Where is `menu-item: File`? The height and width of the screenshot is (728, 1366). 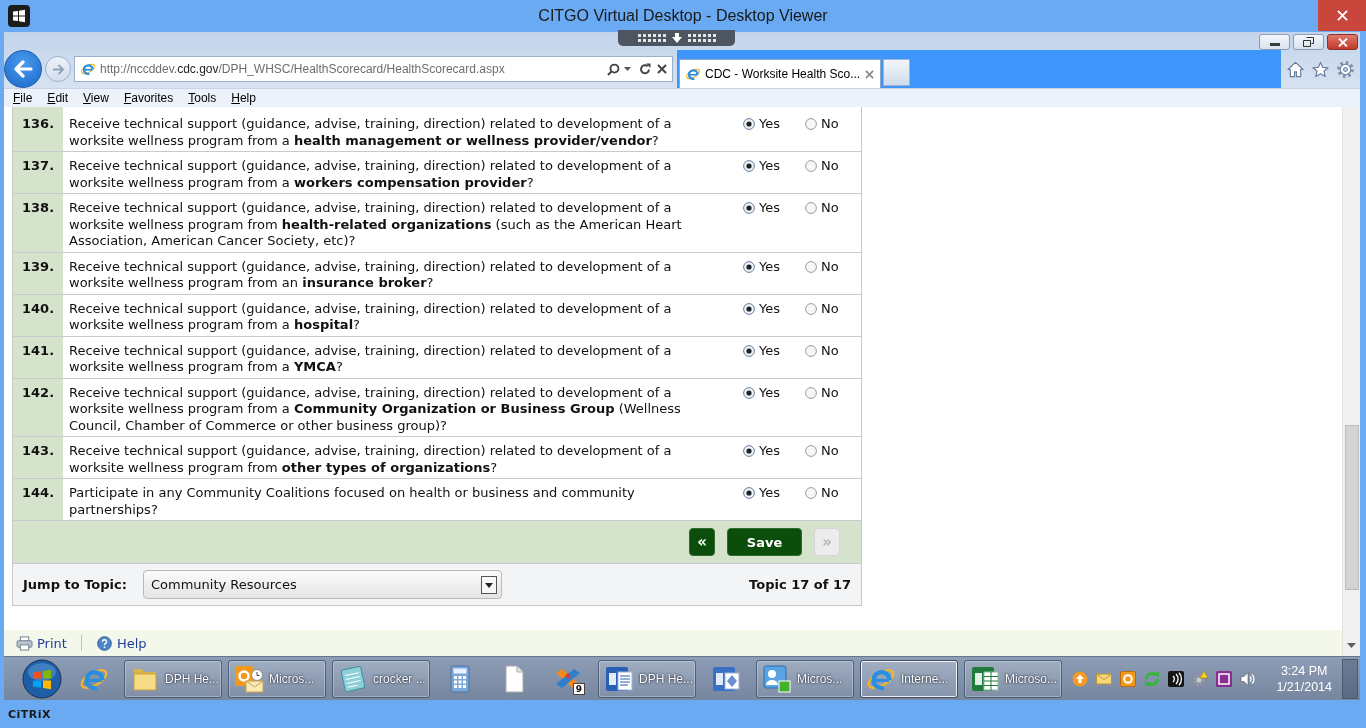 menu-item: File is located at coordinates (23, 98).